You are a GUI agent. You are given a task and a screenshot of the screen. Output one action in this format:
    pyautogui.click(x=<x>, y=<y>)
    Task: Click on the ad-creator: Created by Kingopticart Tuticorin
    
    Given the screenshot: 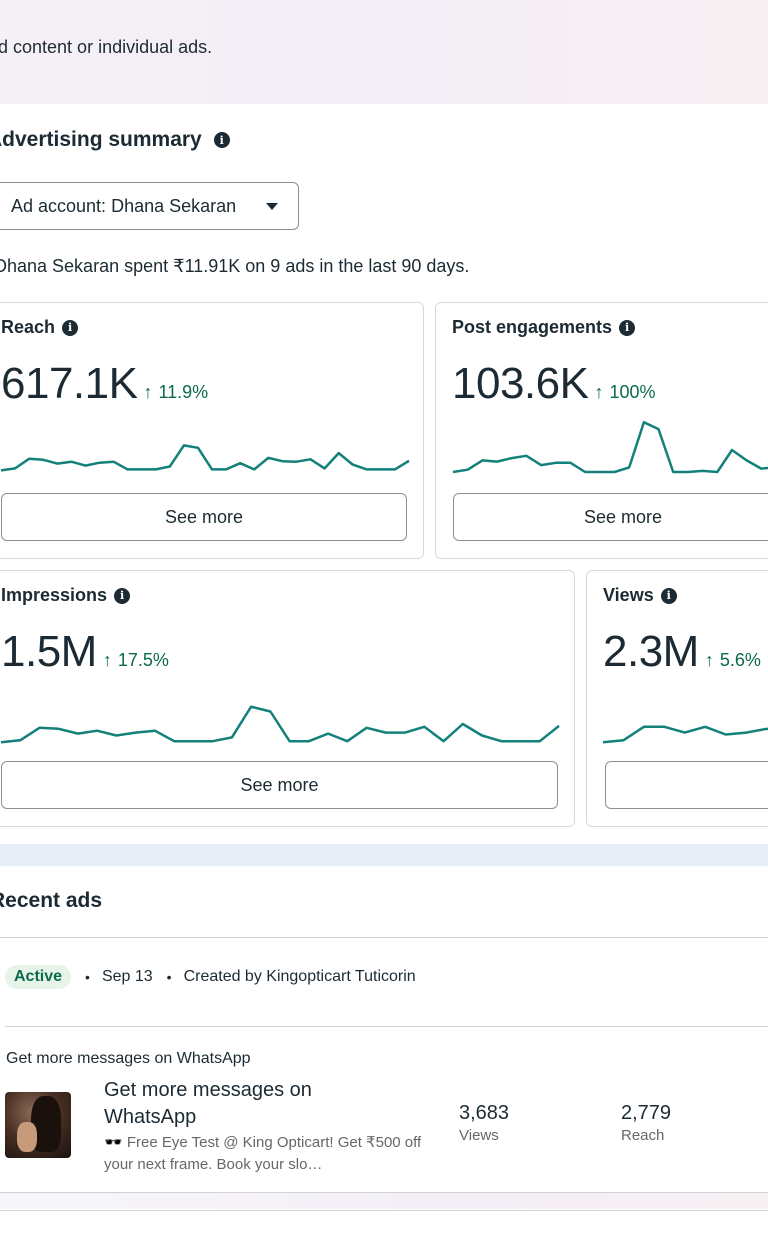 What is the action you would take?
    pyautogui.click(x=299, y=976)
    